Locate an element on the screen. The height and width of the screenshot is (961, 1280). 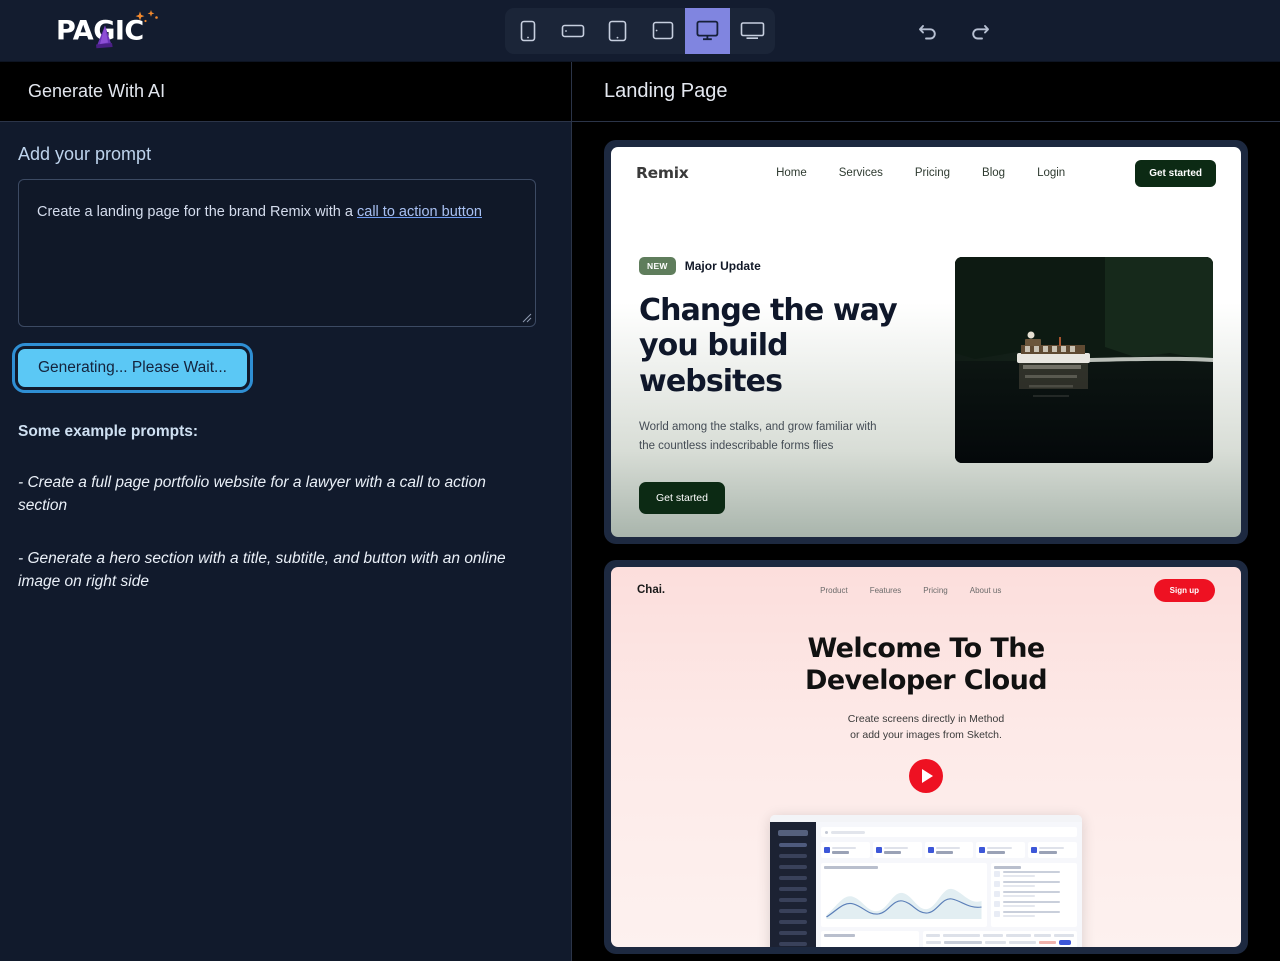
device-btn-desktop is located at coordinates (707, 30).